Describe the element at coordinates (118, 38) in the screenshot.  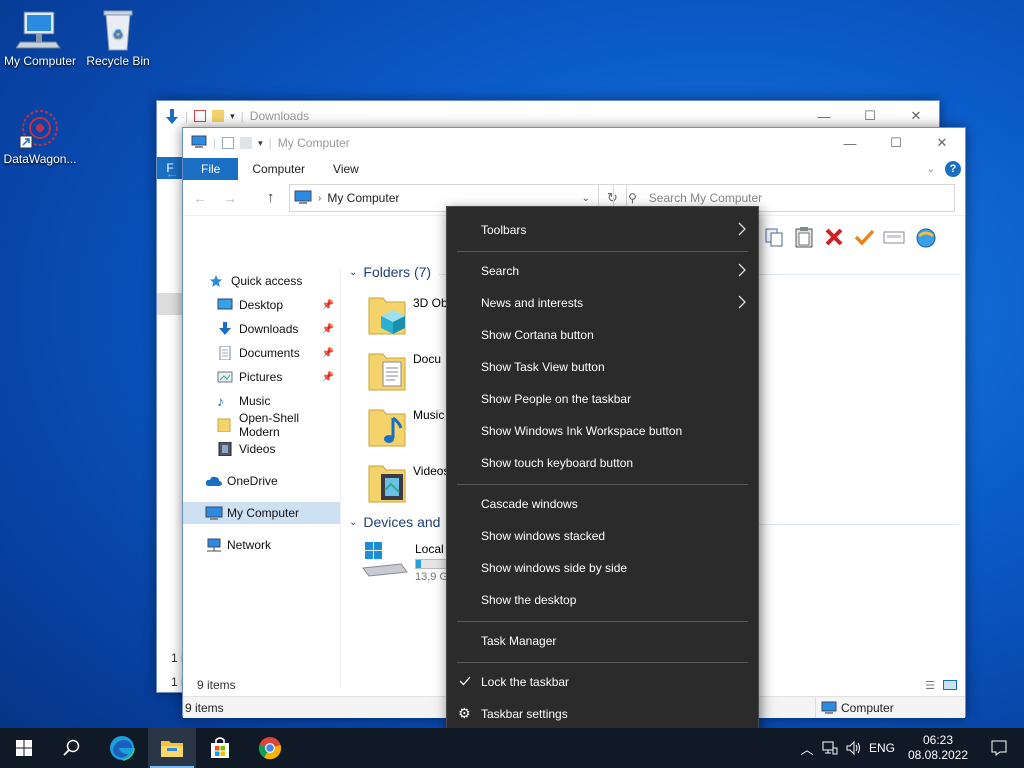
I see `desktop-icon-recycle-bin: ♻ Recycle Bin` at that location.